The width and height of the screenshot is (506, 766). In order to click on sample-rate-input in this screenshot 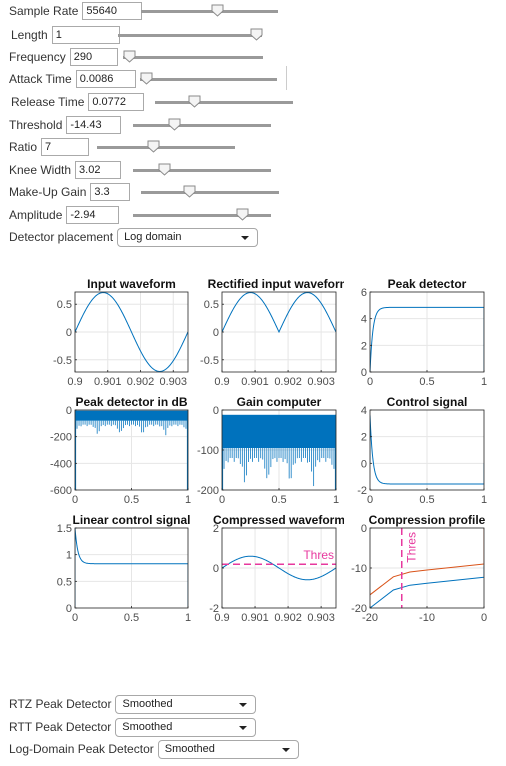, I will do `click(112, 11)`.